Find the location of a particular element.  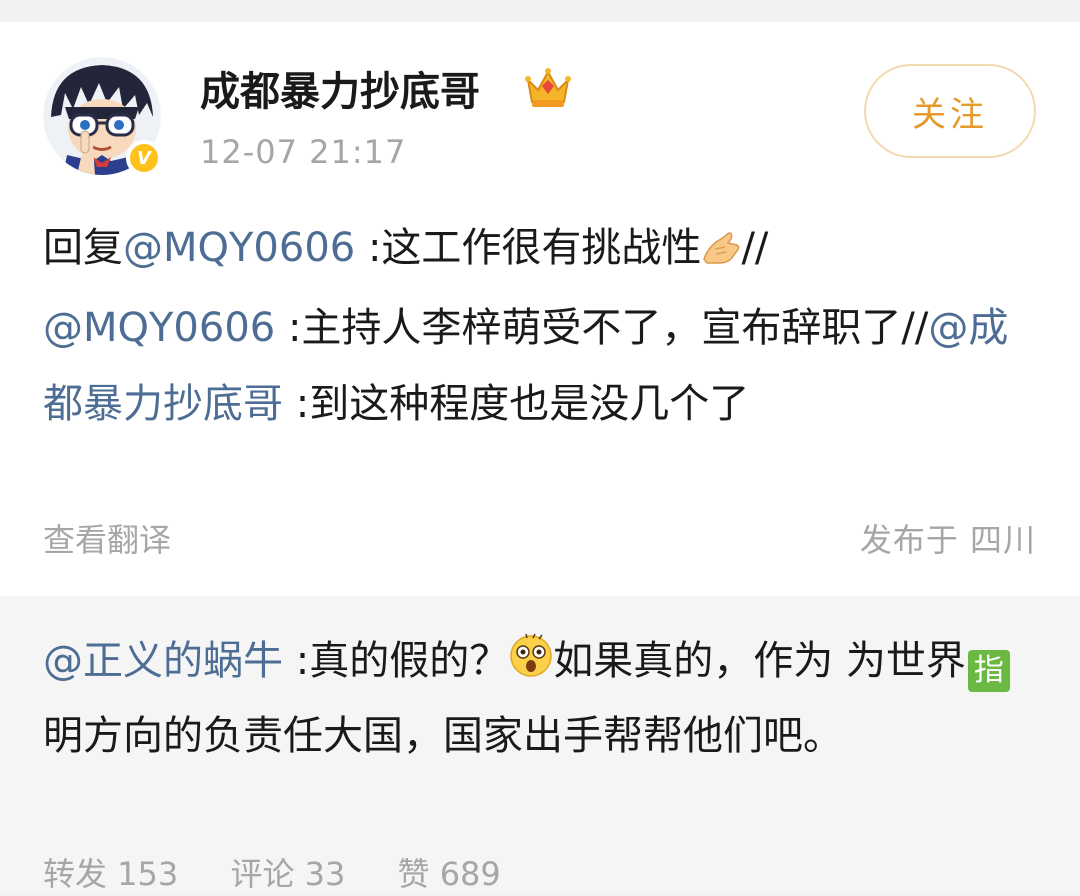

repost-stats: 转发 153 评论 33 赞 689 is located at coordinates (293, 874).